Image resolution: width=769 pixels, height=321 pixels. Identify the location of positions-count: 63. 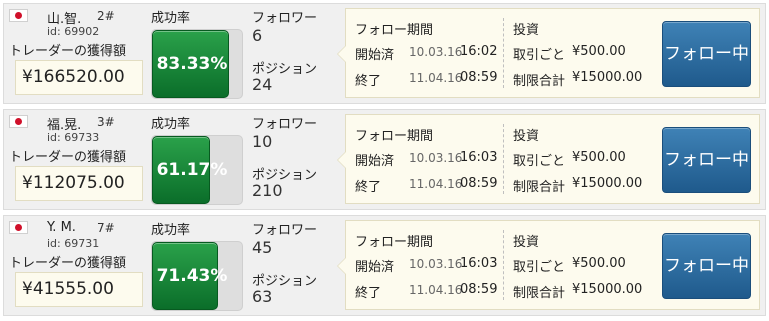
(262, 296).